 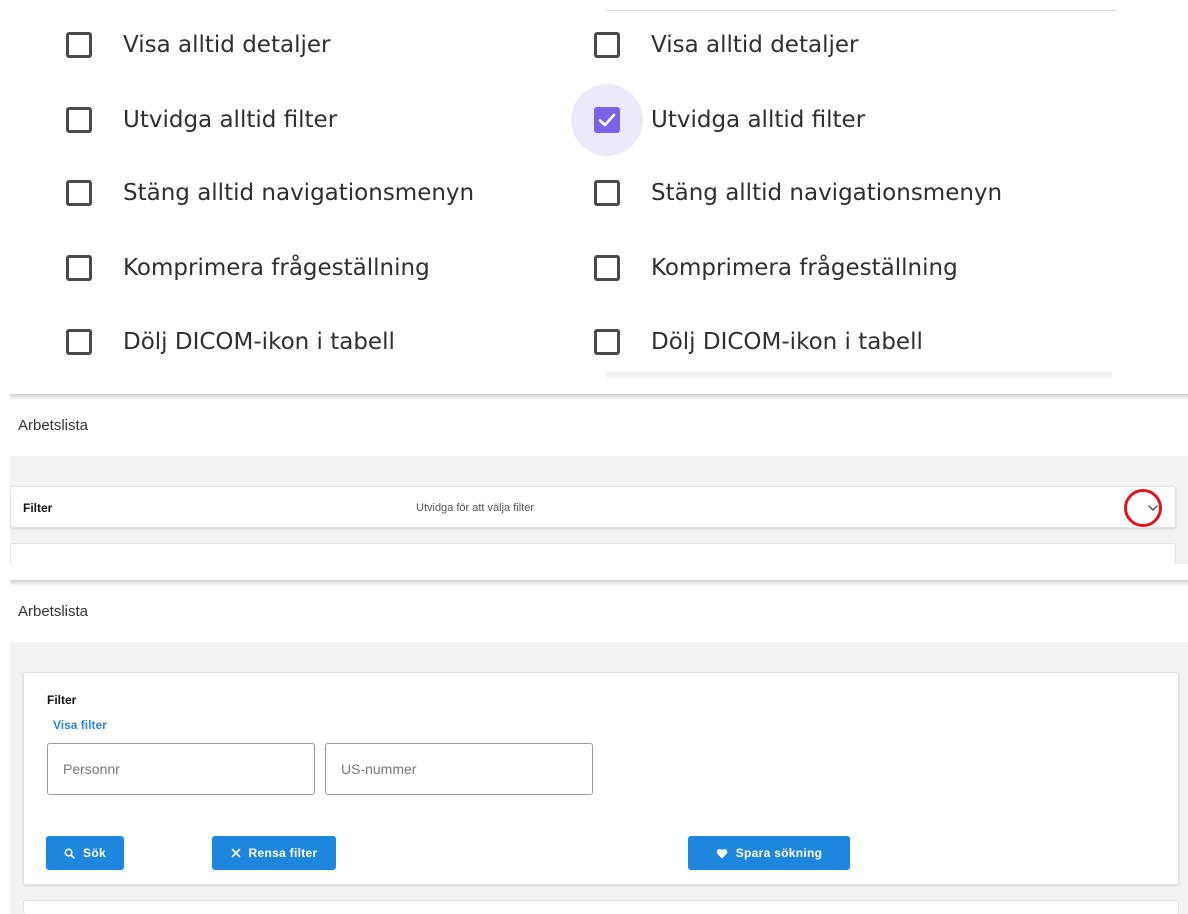 I want to click on show-filter-link: Visa filter, so click(x=80, y=725).